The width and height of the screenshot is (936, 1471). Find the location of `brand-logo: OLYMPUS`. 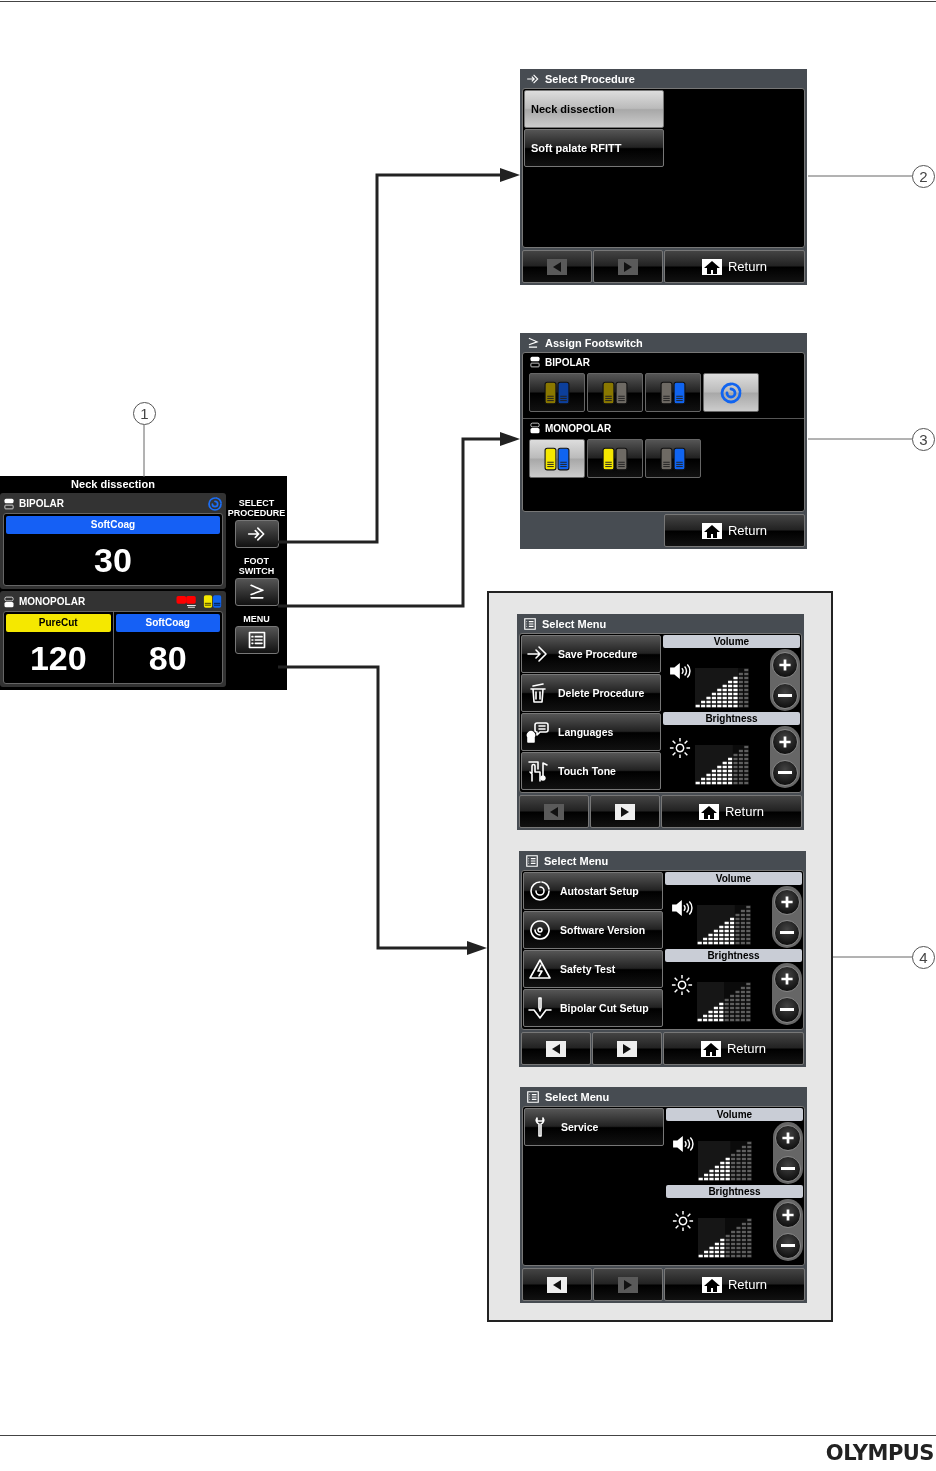

brand-logo: OLYMPUS is located at coordinates (879, 1453).